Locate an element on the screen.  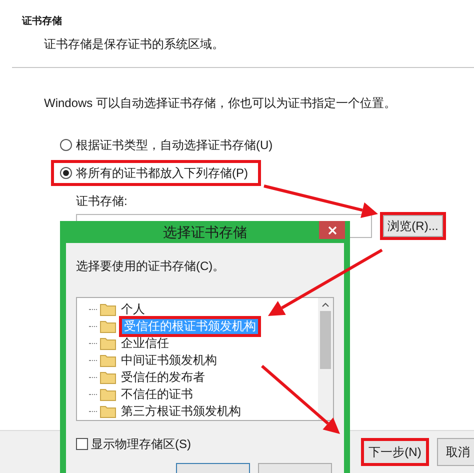
radio-option: 根据证书类型，自动选择证书存储(U) is located at coordinates (168, 145).